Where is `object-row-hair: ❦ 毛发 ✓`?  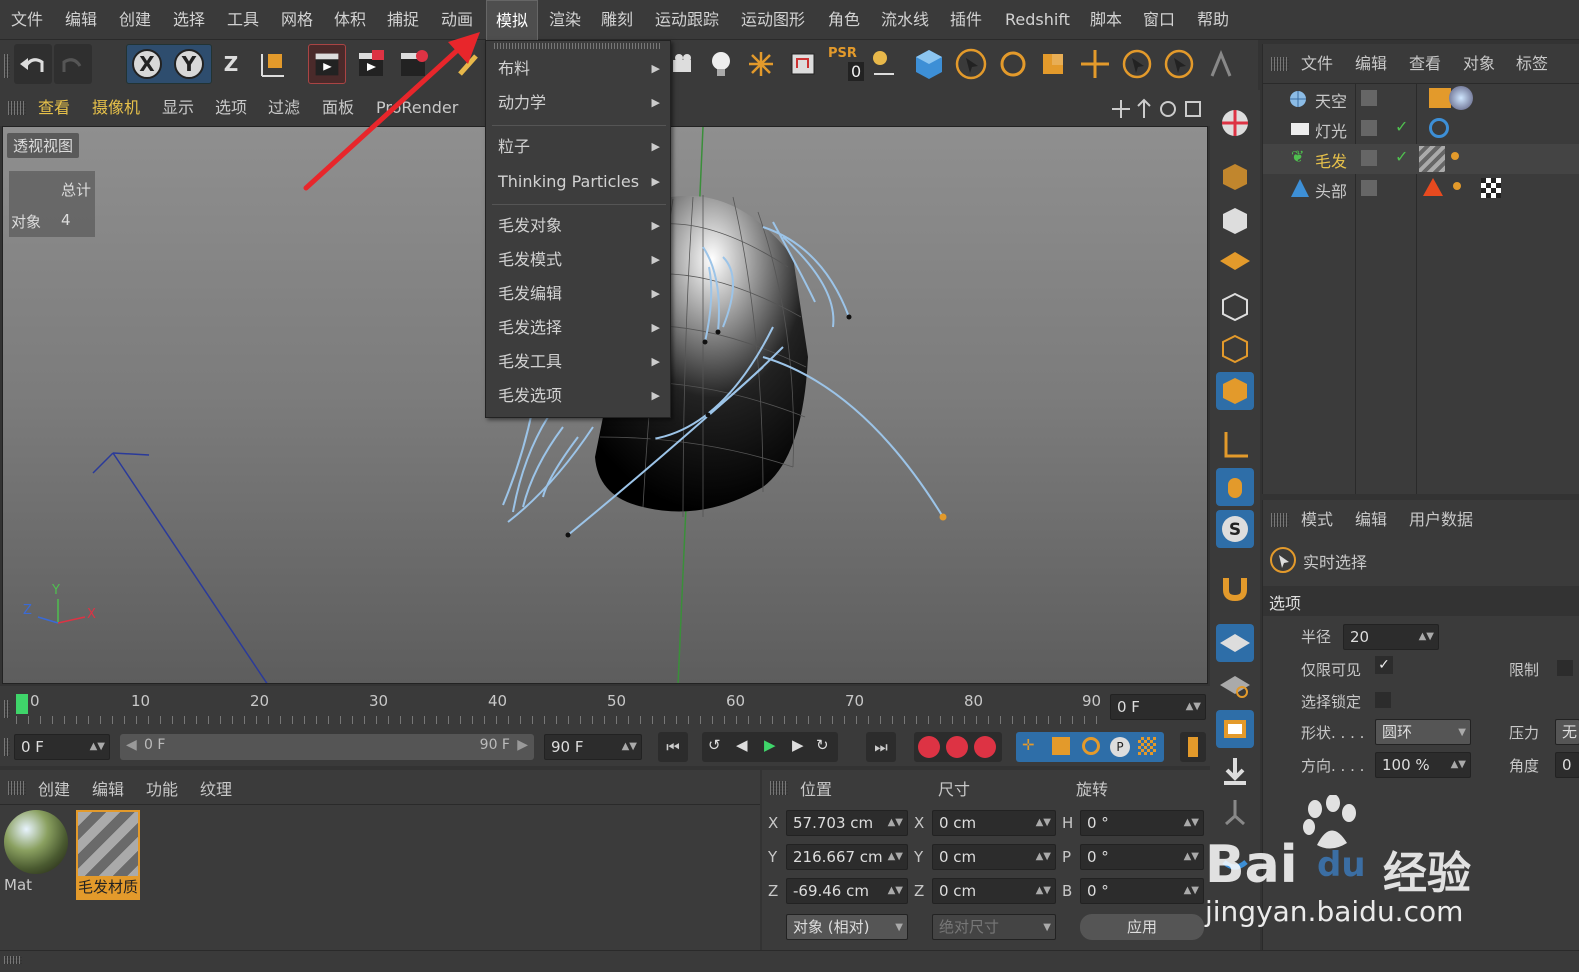 object-row-hair: ❦ 毛发 ✓ is located at coordinates (1421, 159).